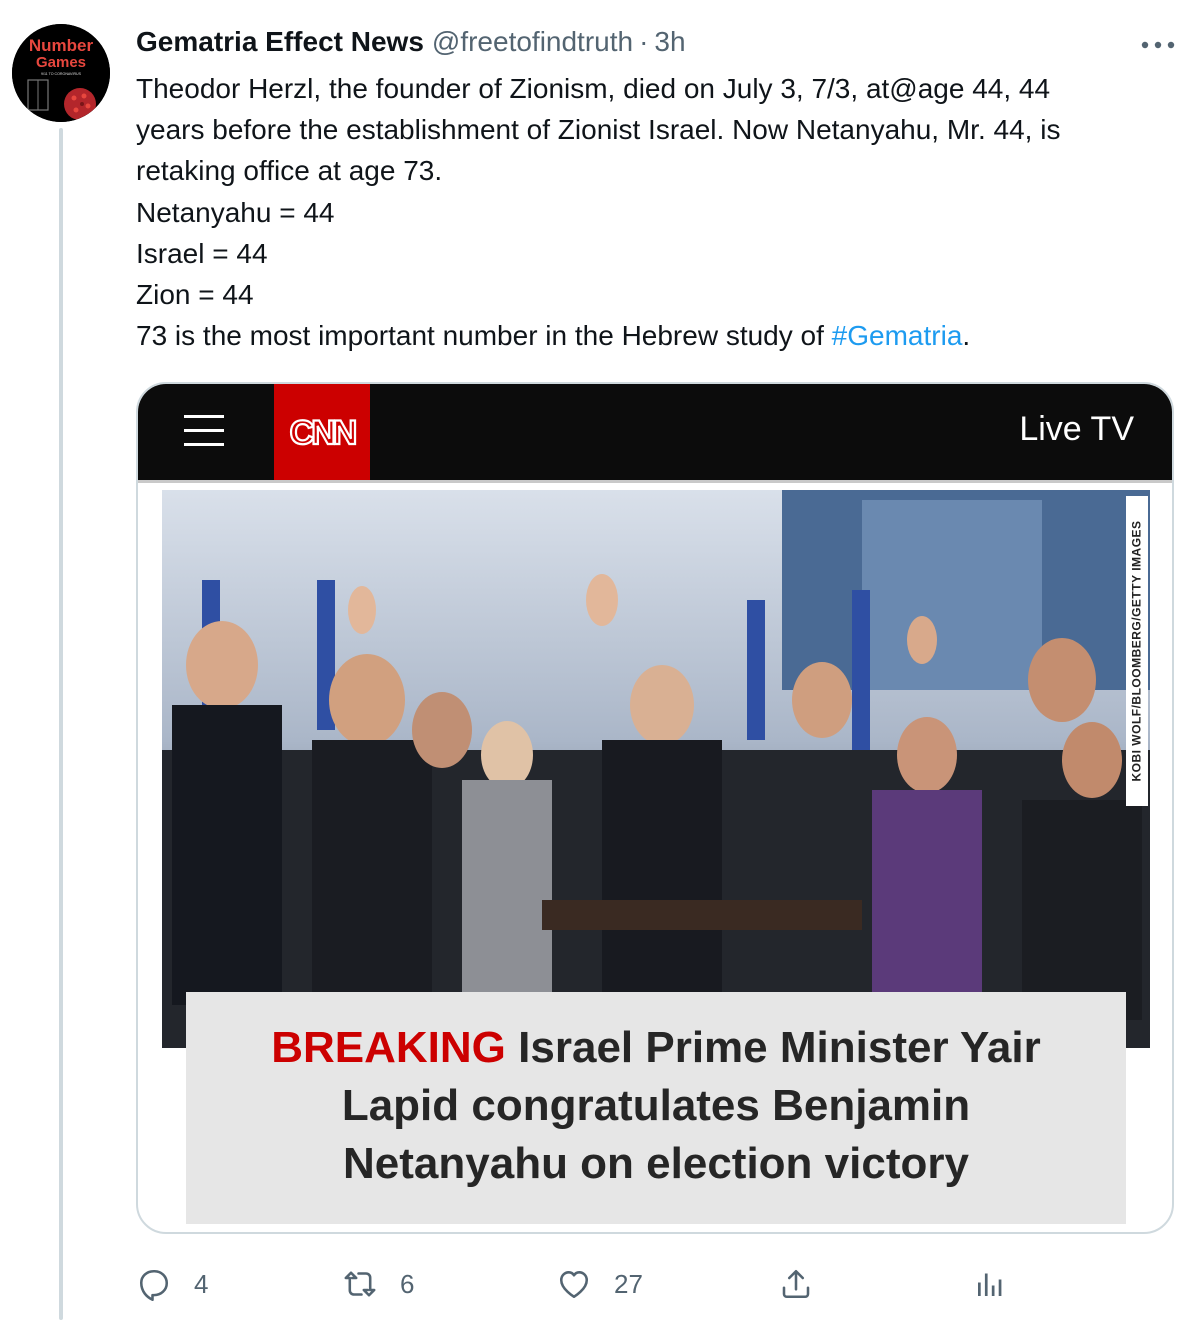  What do you see at coordinates (154, 1285) in the screenshot?
I see `reply-icon` at bounding box center [154, 1285].